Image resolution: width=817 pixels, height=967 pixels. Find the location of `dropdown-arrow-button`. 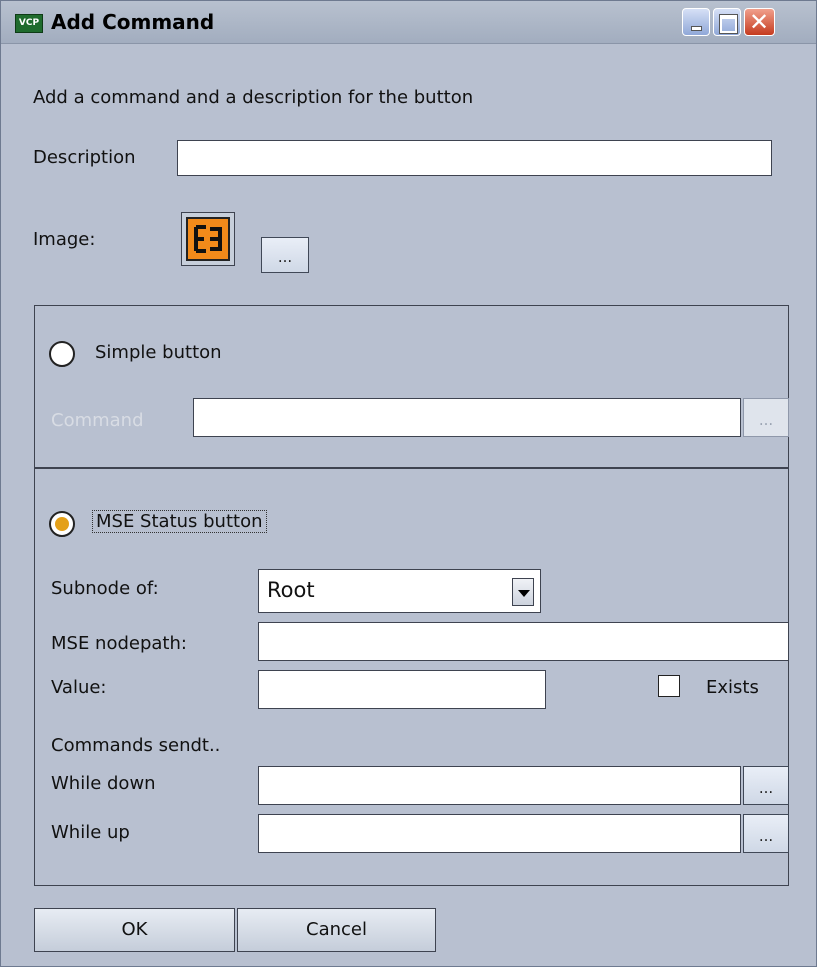

dropdown-arrow-button is located at coordinates (523, 592).